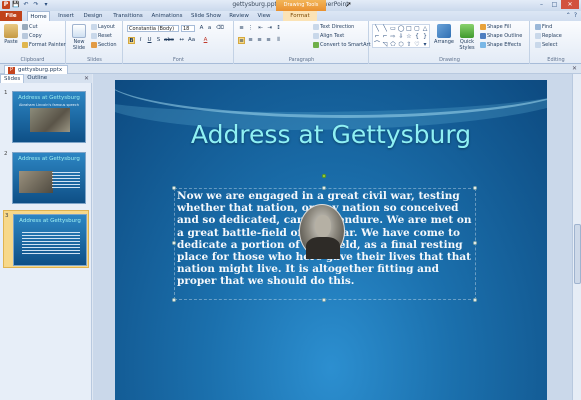 The width and height of the screenshot is (581, 400). What do you see at coordinates (409, 37) in the screenshot?
I see `star-shape-icon: ☆` at bounding box center [409, 37].